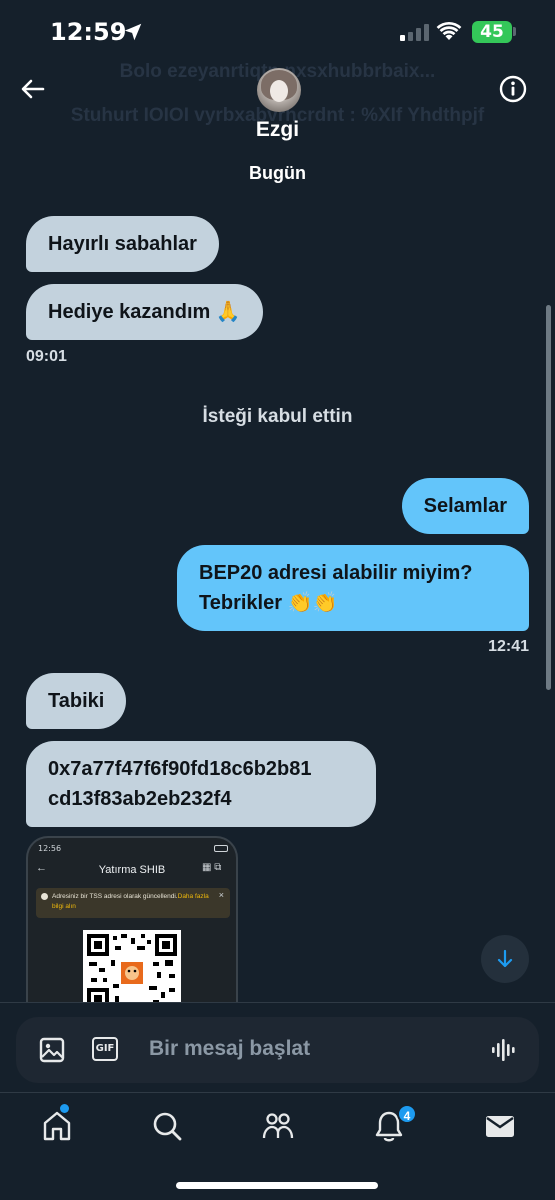 This screenshot has width=555, height=1200. I want to click on attachment-toolbar-icons: ▦ ⧉, so click(212, 867).